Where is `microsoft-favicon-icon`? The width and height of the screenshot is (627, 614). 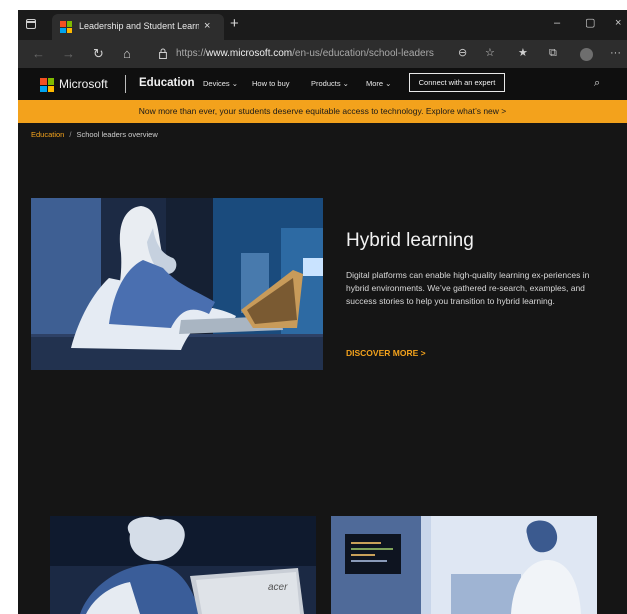 microsoft-favicon-icon is located at coordinates (66, 27).